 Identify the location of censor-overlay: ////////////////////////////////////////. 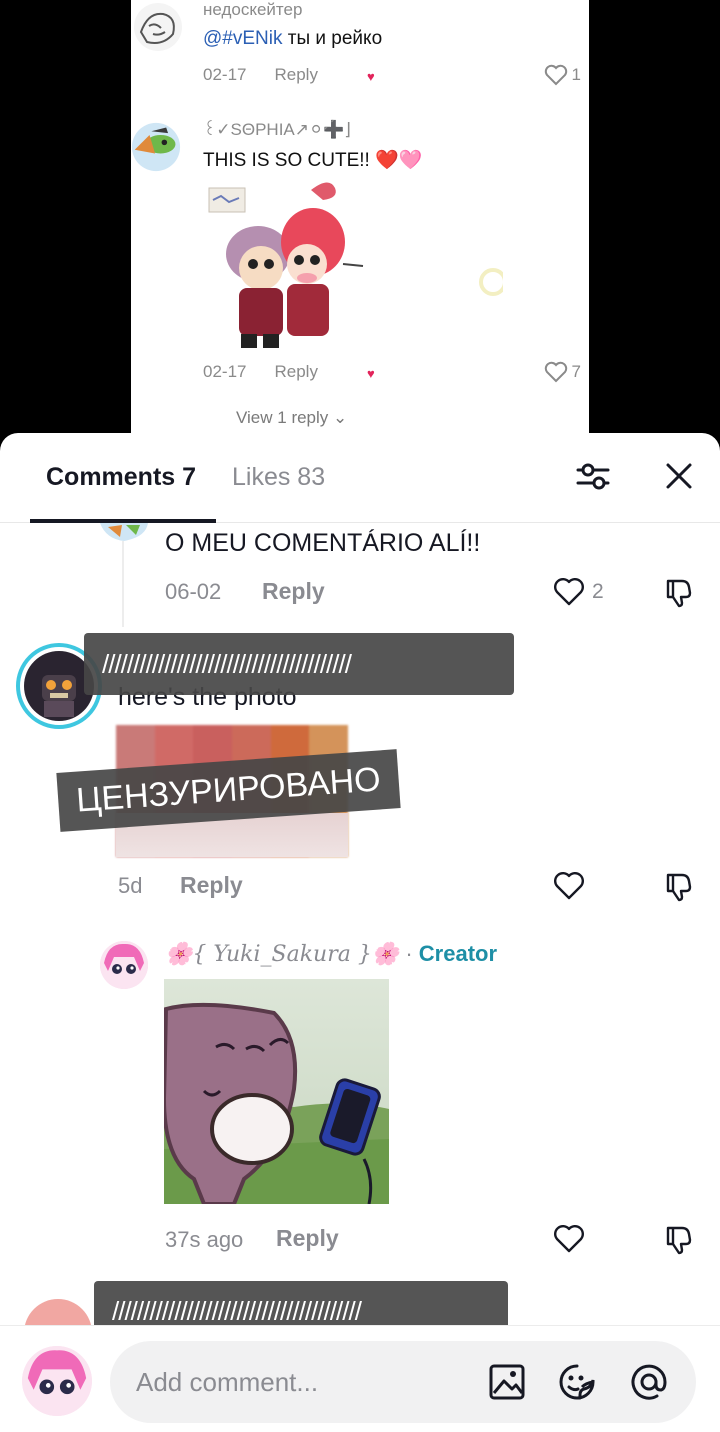
(299, 664).